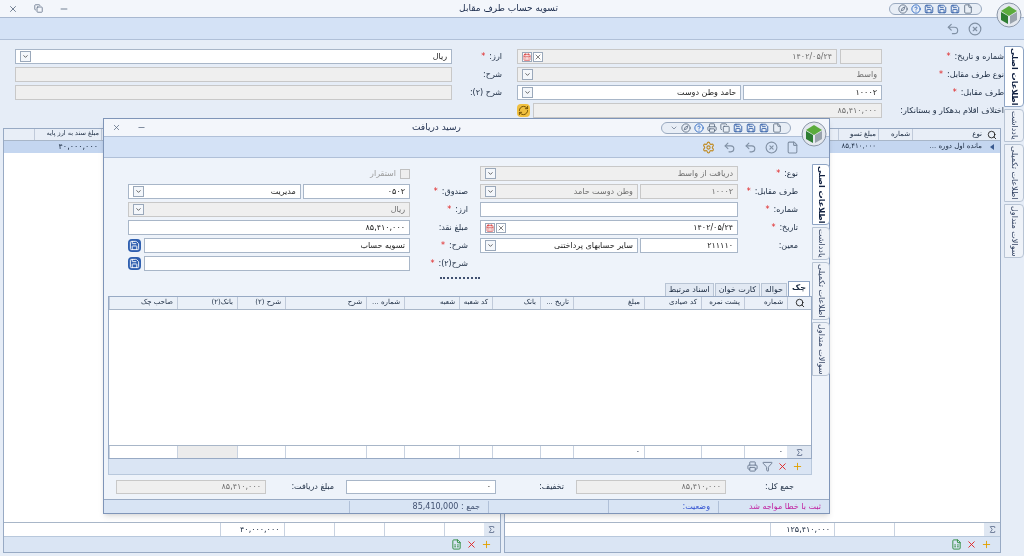 This screenshot has height=556, width=1024. What do you see at coordinates (460, 279) in the screenshot?
I see `splitter-handle` at bounding box center [460, 279].